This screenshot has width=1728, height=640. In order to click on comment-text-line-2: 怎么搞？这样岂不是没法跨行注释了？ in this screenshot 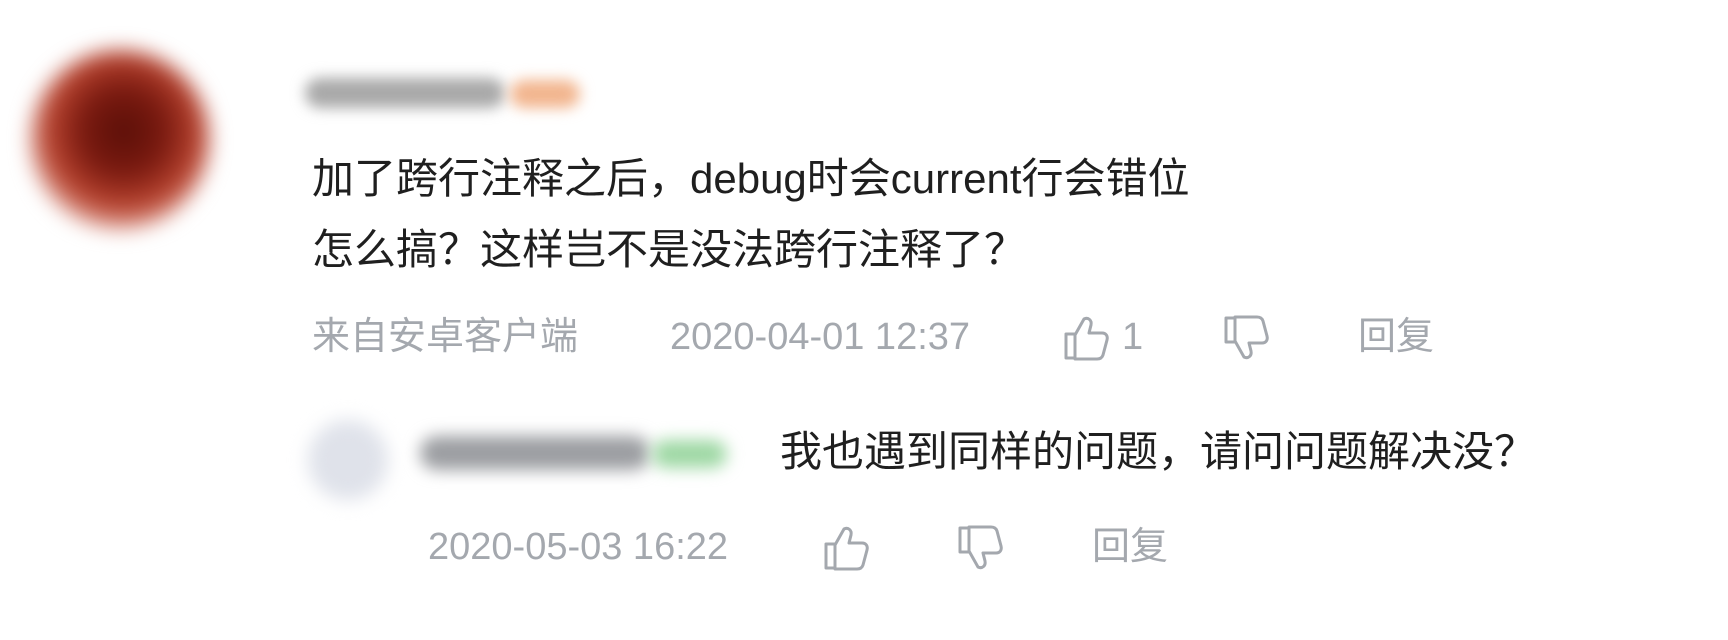, I will do `click(669, 249)`.